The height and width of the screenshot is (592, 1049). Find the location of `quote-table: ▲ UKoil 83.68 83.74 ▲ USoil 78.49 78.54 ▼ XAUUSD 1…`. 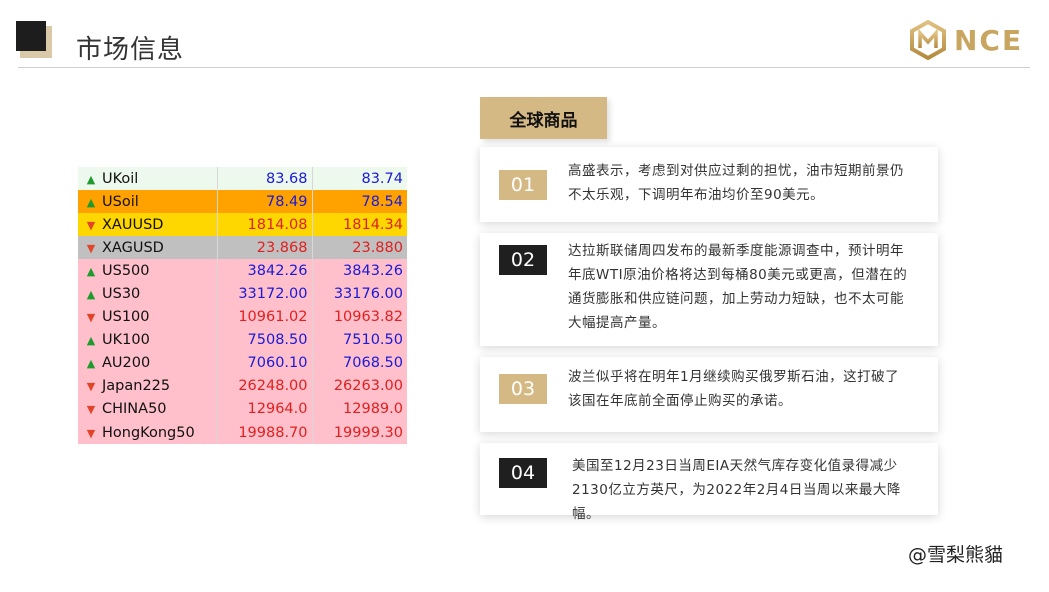

quote-table: ▲ UKoil 83.68 83.74 ▲ USoil 78.49 78.54 ▼ XAUUSD 1… is located at coordinates (242, 306).